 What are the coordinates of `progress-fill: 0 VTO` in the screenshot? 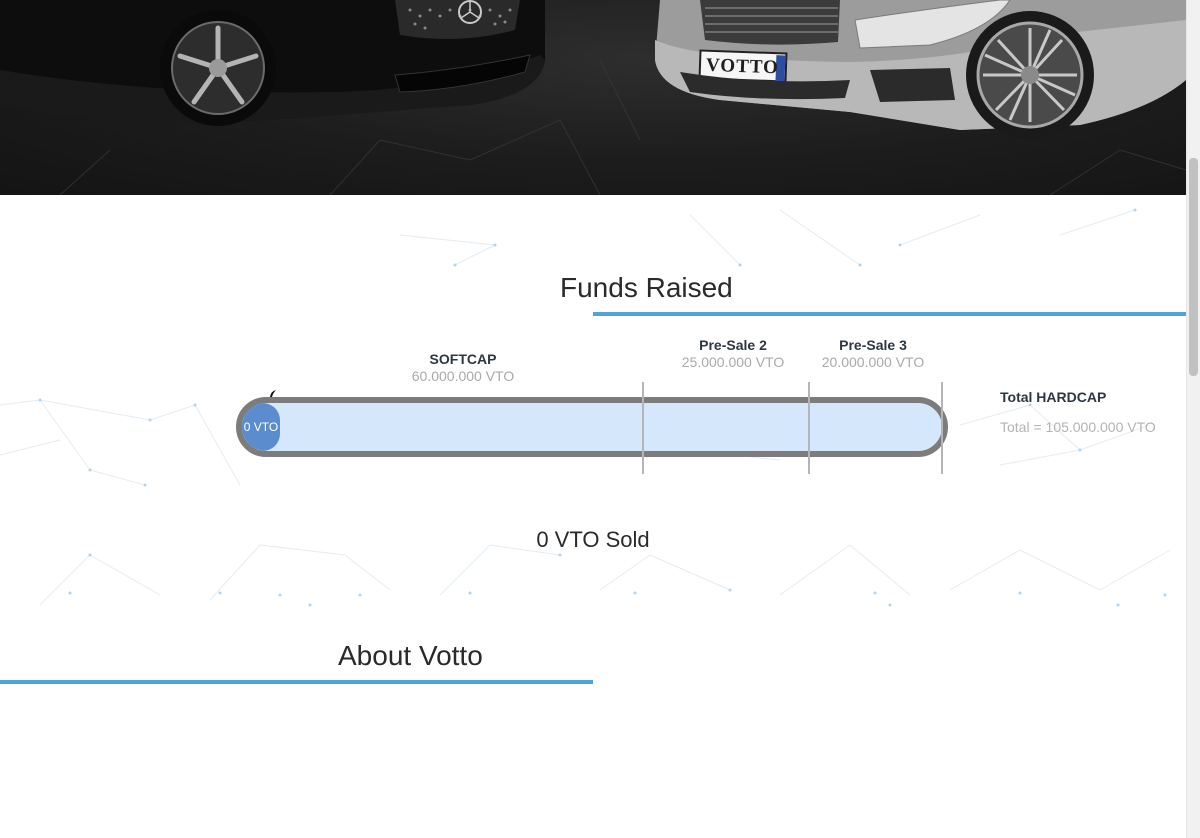 It's located at (261, 427).